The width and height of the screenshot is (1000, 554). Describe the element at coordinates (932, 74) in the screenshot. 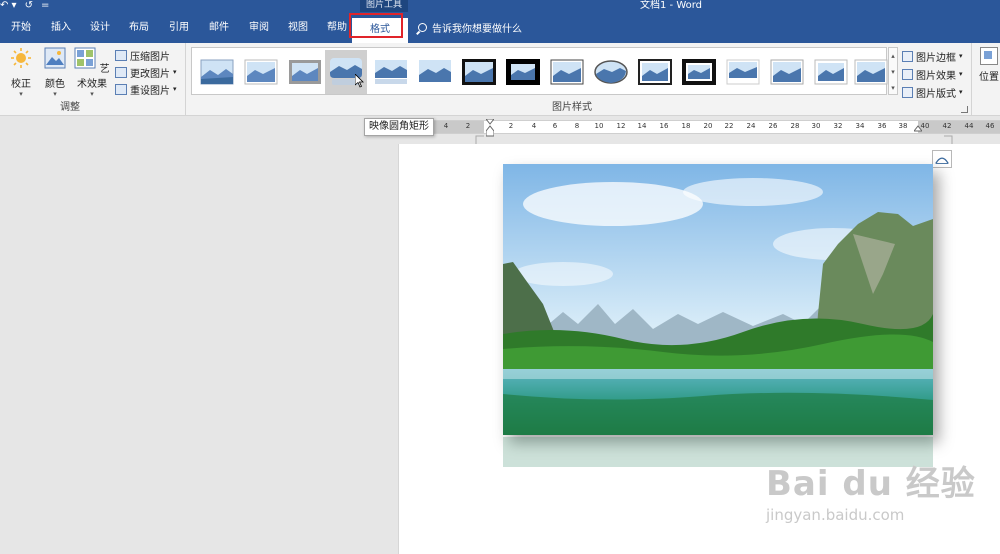

I see `picture-effects-button: 图片效果 ▾` at that location.